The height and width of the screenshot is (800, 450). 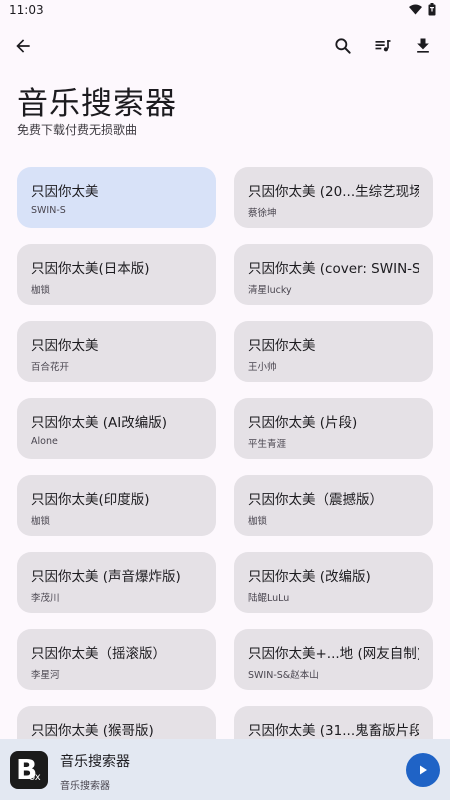 What do you see at coordinates (432, 9) in the screenshot?
I see `battery-icon` at bounding box center [432, 9].